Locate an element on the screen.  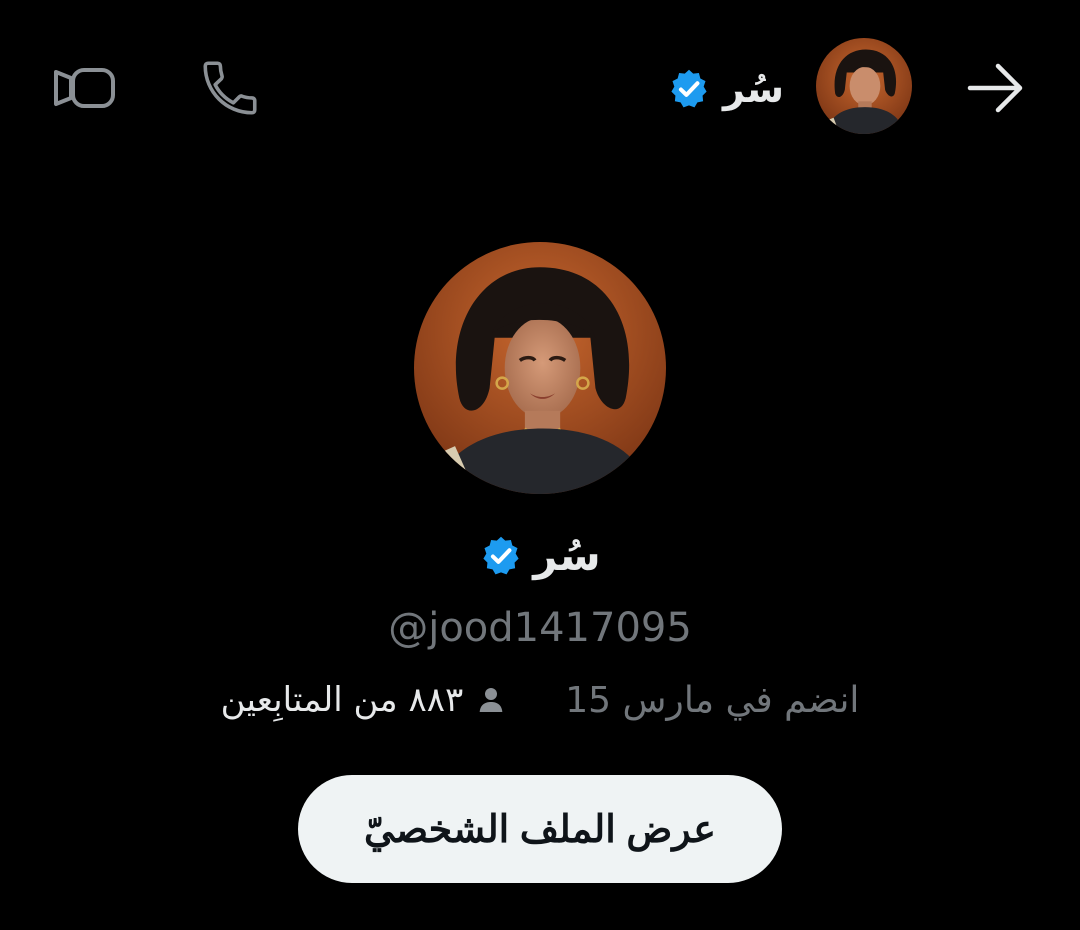
video-call-button is located at coordinates (84, 88).